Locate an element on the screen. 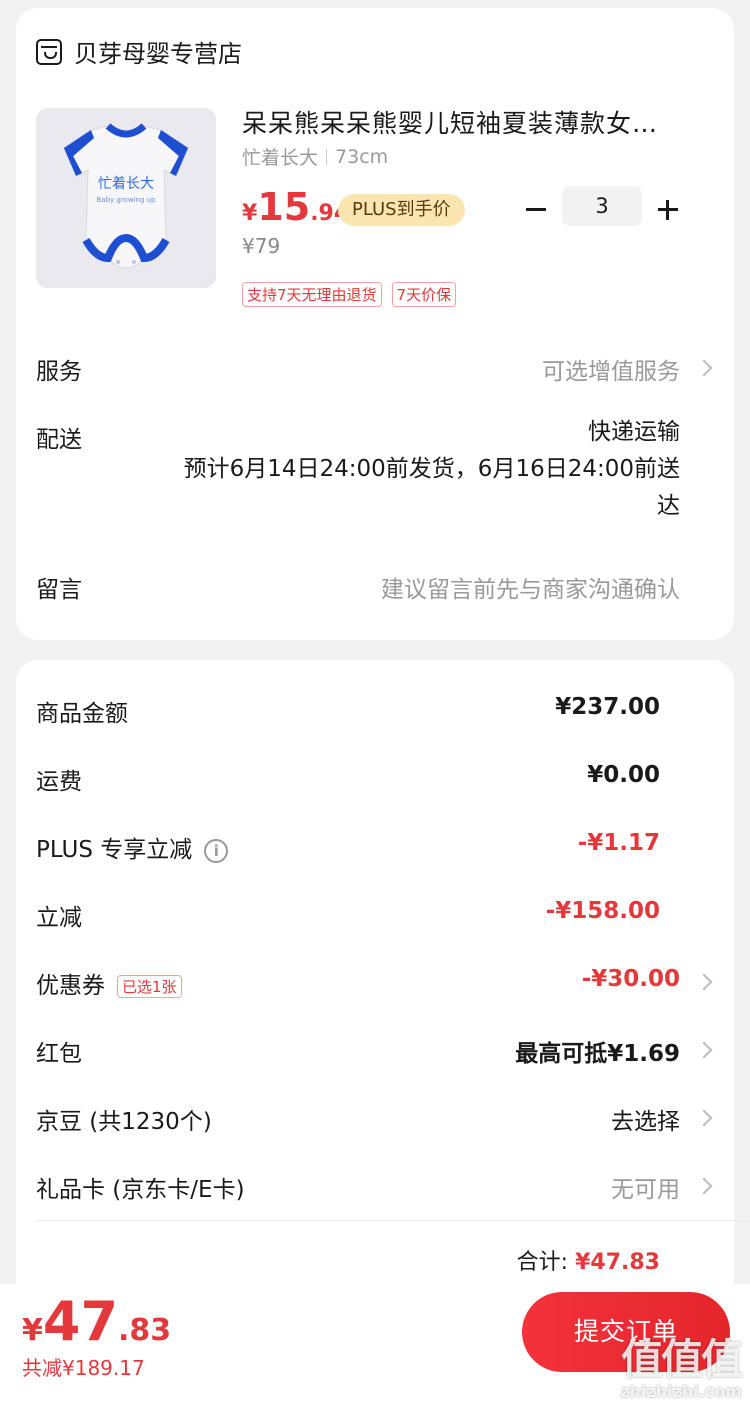  quantity-input: 3 is located at coordinates (602, 206).